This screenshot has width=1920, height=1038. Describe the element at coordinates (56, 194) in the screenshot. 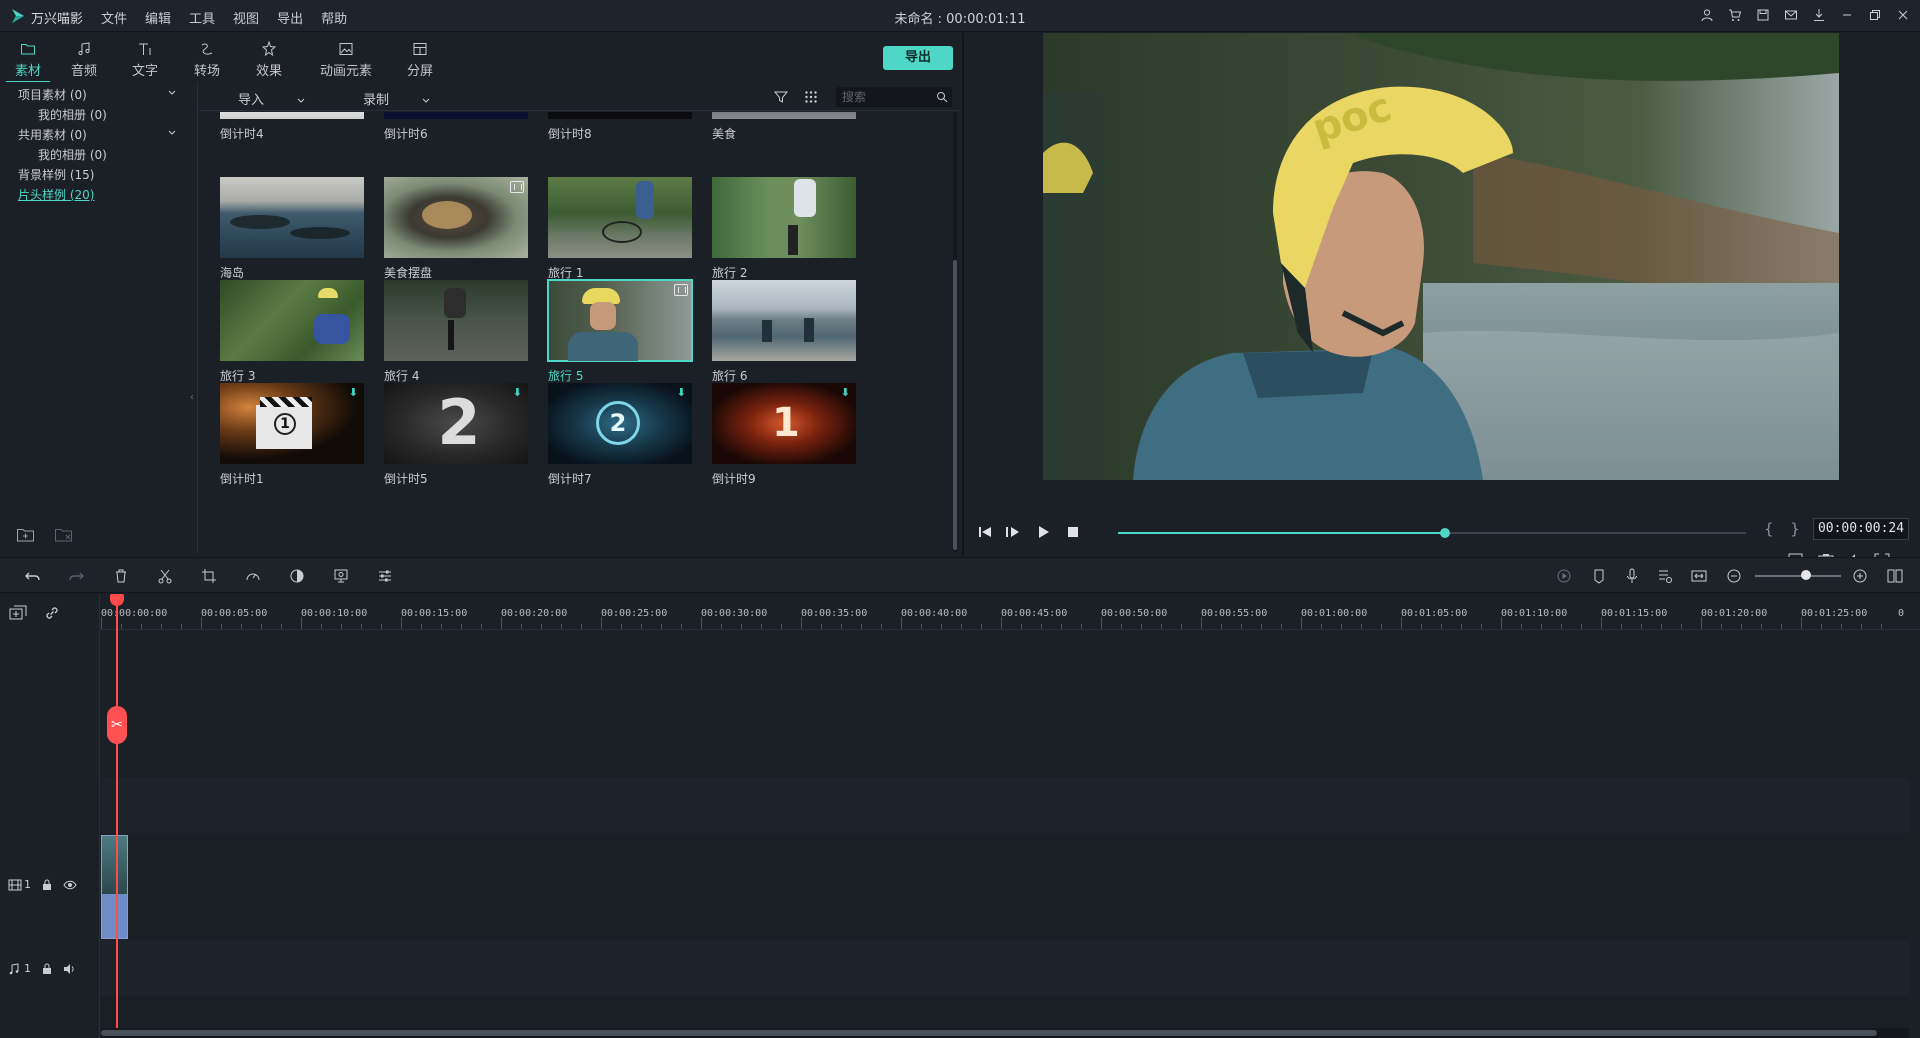

I see `tree-intro-samples: 片头样例 (20)` at that location.